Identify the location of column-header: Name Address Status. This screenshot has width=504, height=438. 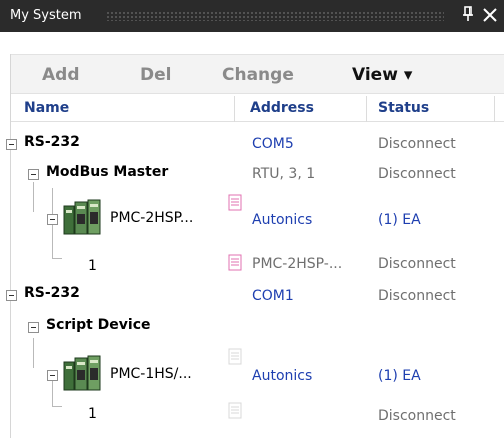
(257, 109).